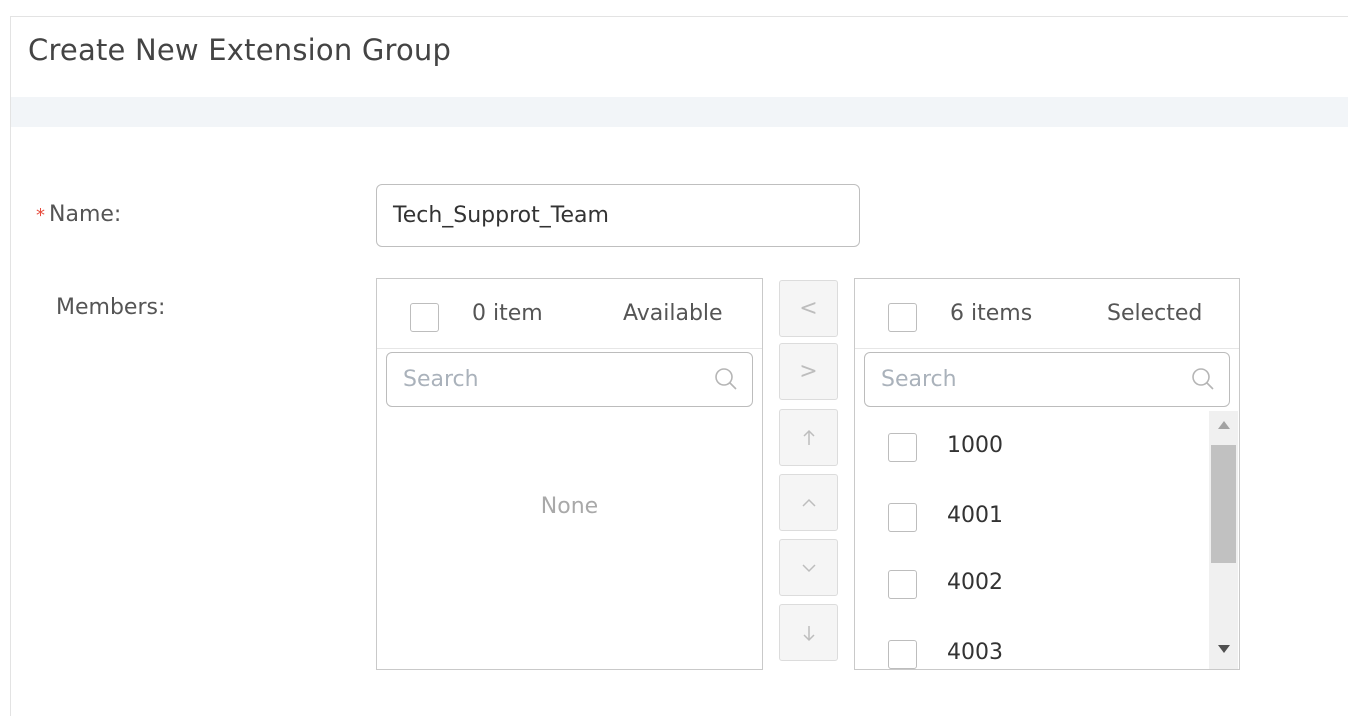  Describe the element at coordinates (1030, 583) in the screenshot. I see `list-item: 4002` at that location.